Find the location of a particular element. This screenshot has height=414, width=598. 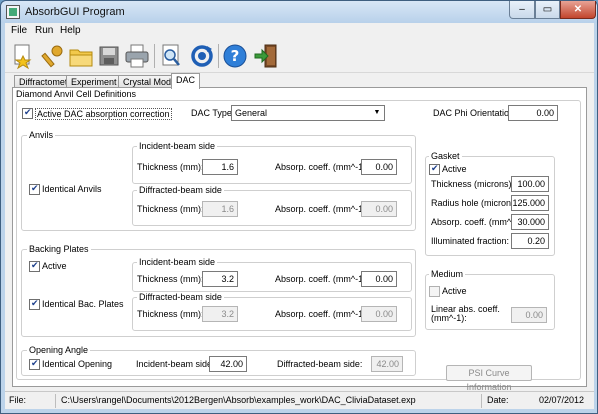

backing-incident-absorp-field: 0.00 is located at coordinates (379, 279).